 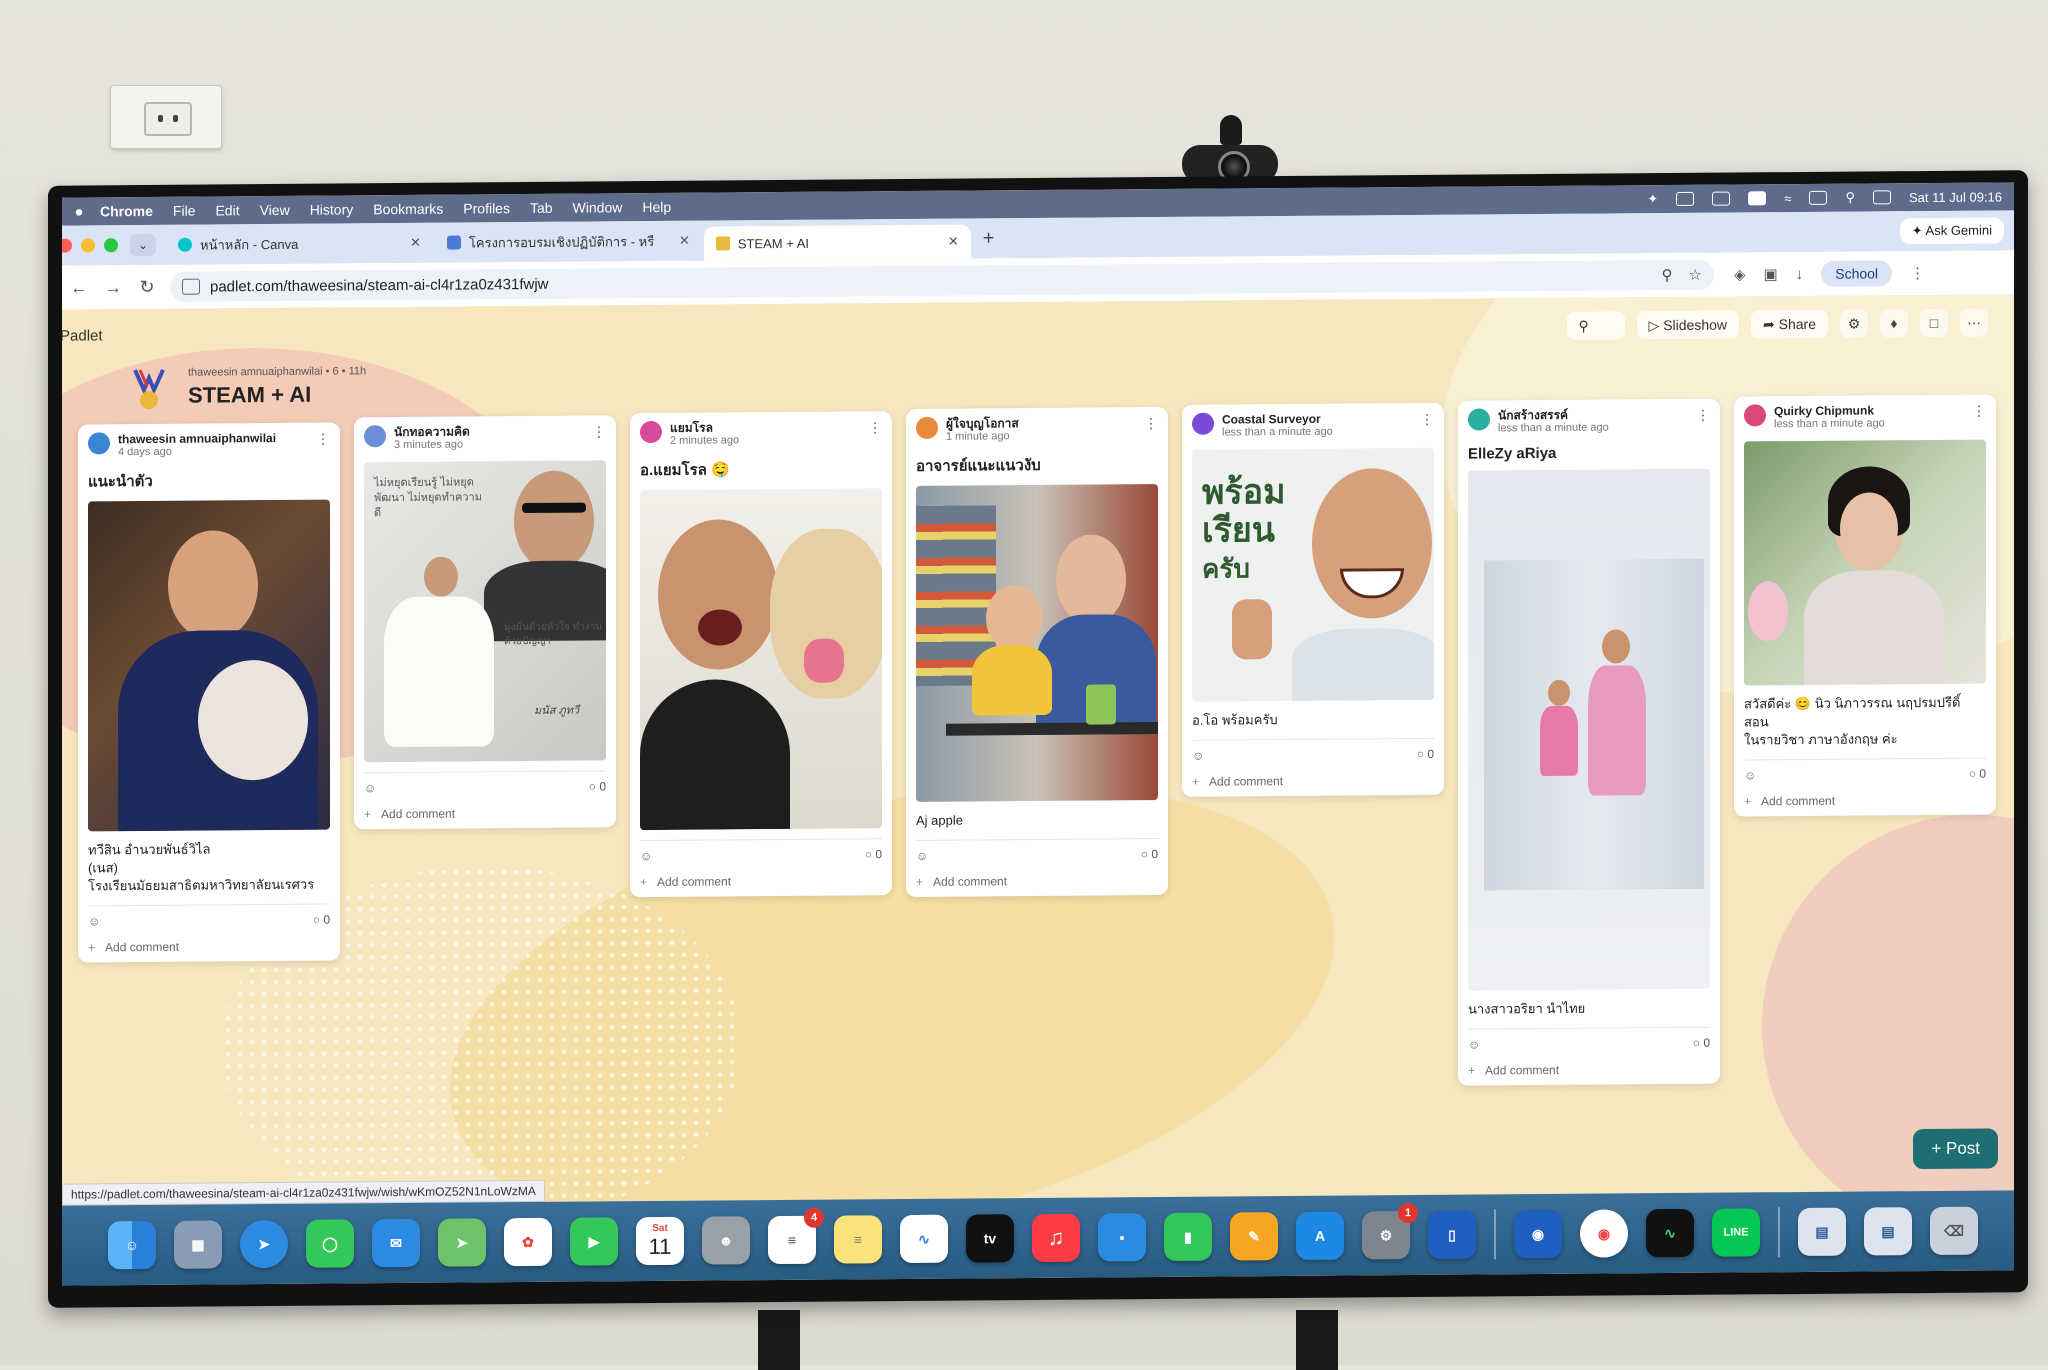 What do you see at coordinates (924, 1239) in the screenshot?
I see `freeform-icon: ∿` at bounding box center [924, 1239].